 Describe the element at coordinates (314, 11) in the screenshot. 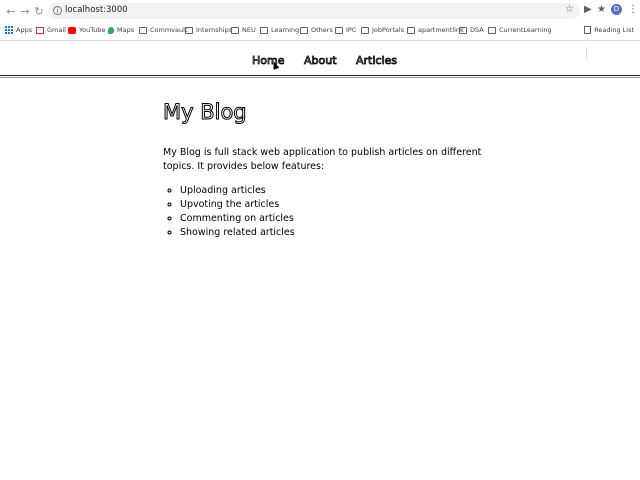

I see `address-bar: i localhost:3000 ☆` at that location.